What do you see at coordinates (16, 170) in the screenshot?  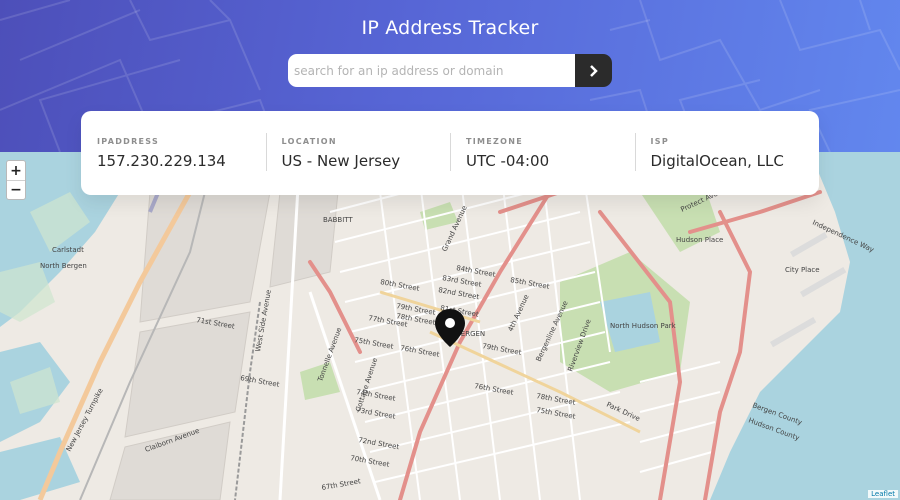 I see `zoom-in-button: +` at bounding box center [16, 170].